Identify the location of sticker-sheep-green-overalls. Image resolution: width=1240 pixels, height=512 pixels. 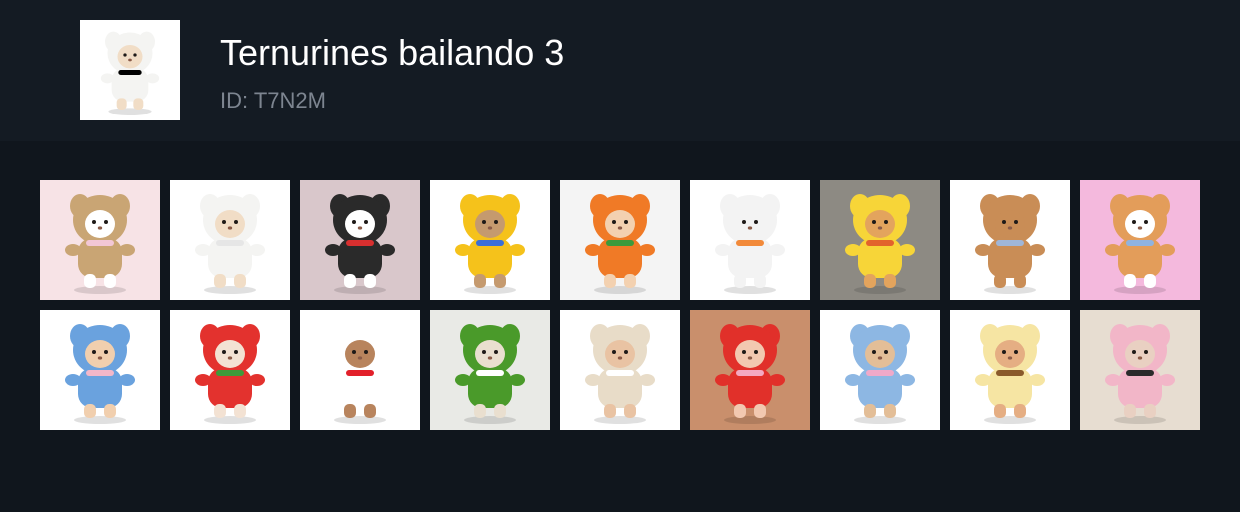
(490, 370).